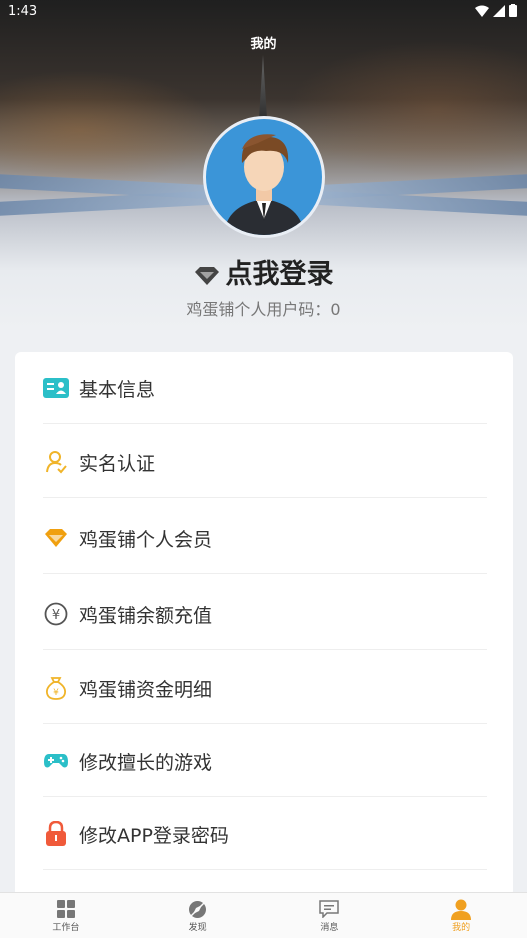 The height and width of the screenshot is (938, 527). What do you see at coordinates (265, 761) in the screenshot?
I see `menu-item-favorite-games: 修改擅长的游戏` at bounding box center [265, 761].